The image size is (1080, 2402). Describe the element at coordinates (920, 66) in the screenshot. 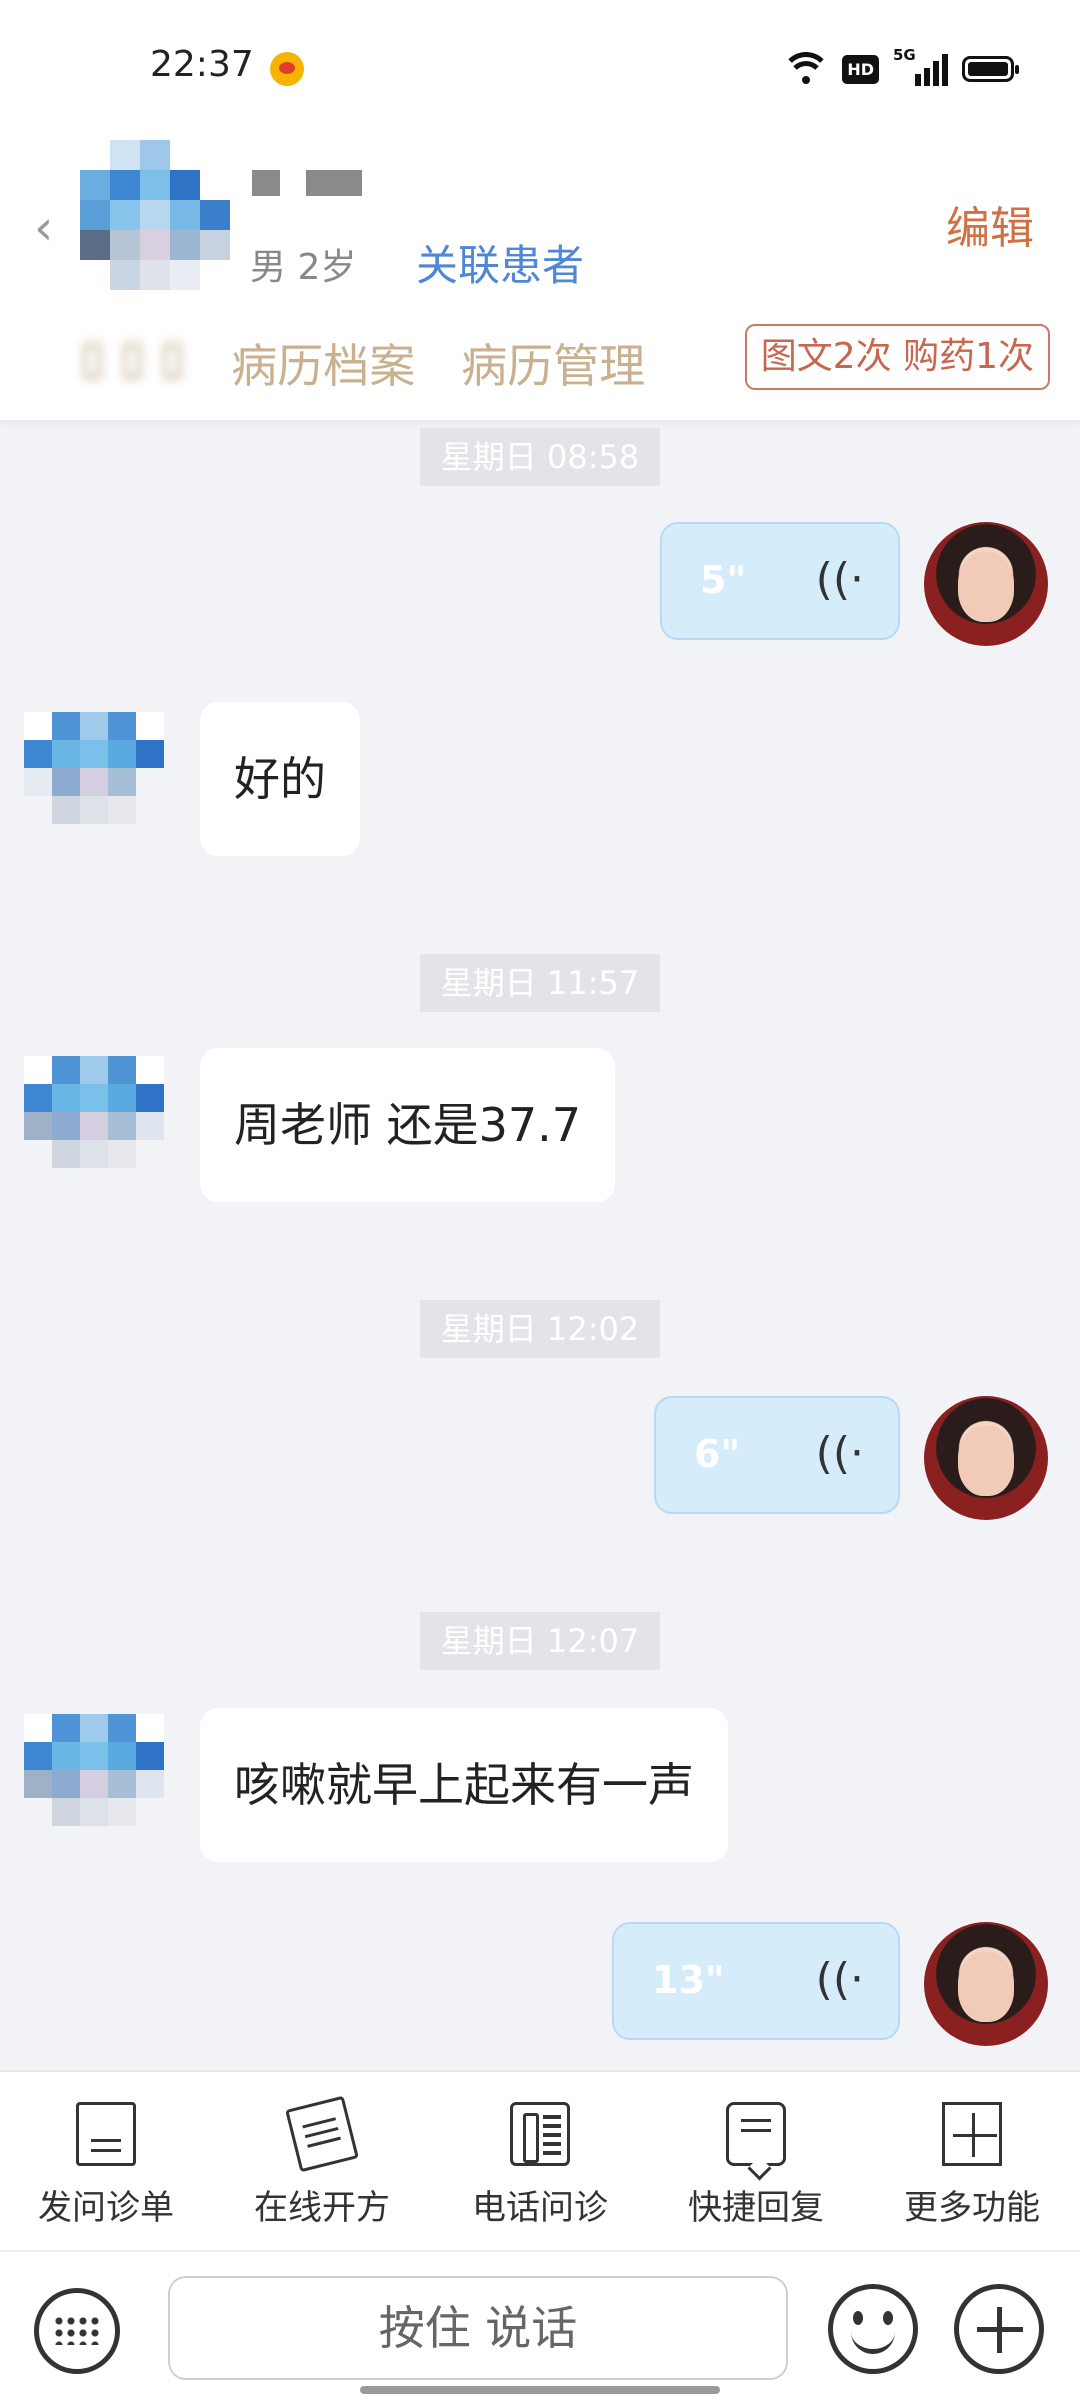

I see `signal-icon: 5G` at that location.